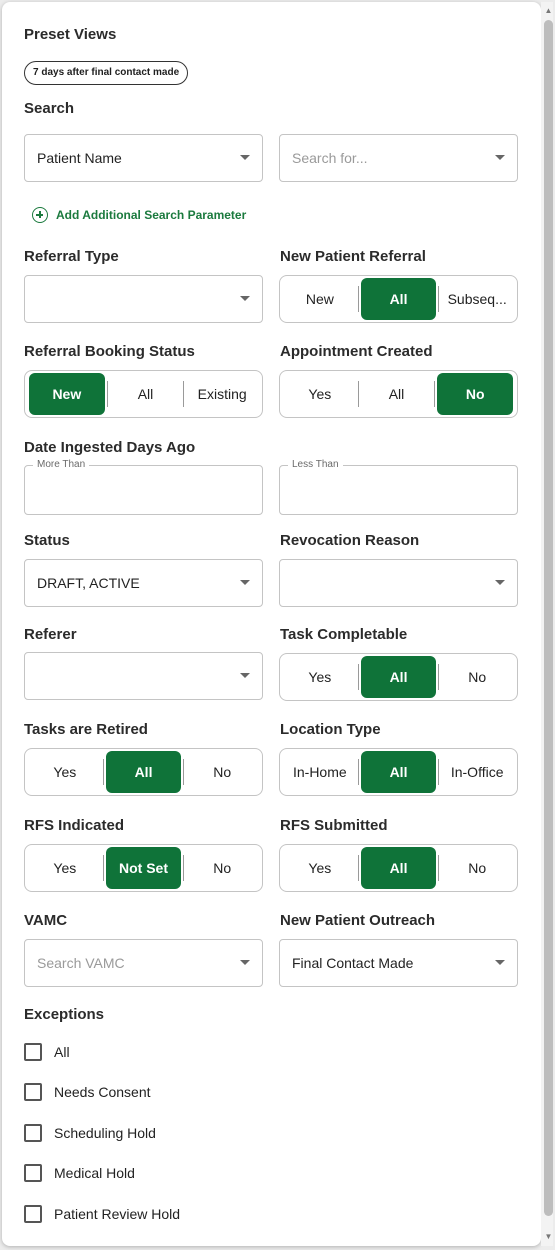 The height and width of the screenshot is (1250, 555). I want to click on task-completable-title: Task Completable, so click(344, 634).